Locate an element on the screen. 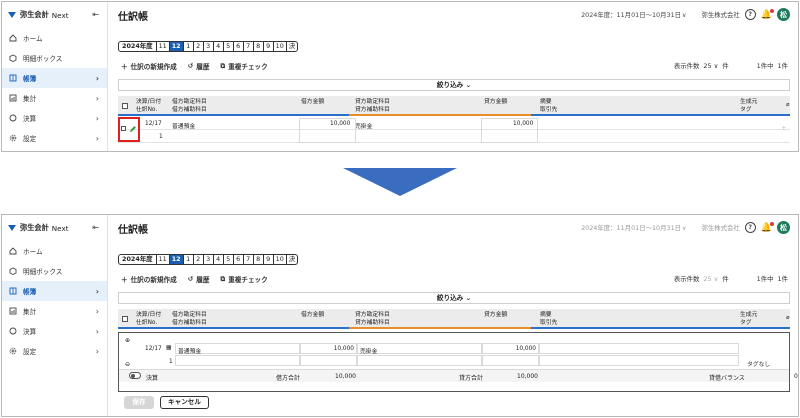 The width and height of the screenshot is (800, 418). remove-line-icon: ⊖ is located at coordinates (127, 364).